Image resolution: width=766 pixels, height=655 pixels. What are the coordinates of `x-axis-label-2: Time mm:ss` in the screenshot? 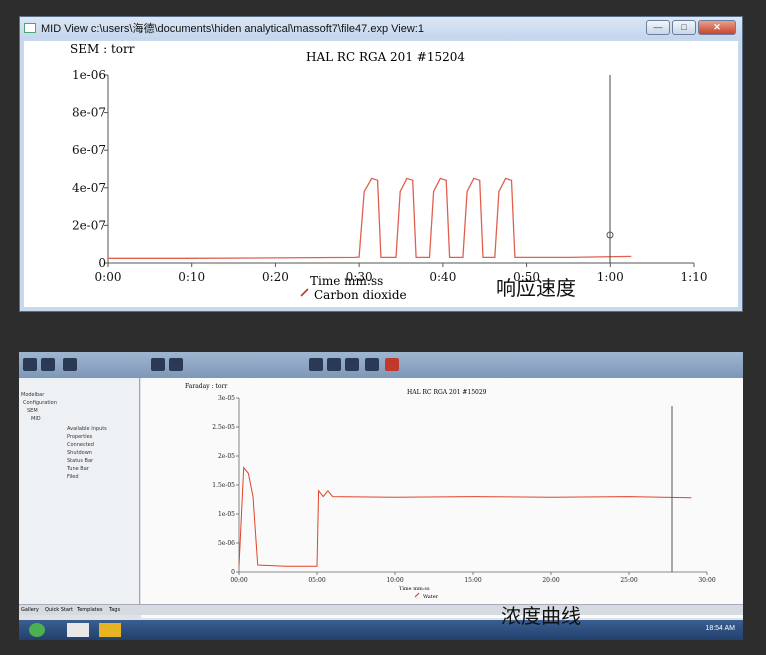 It's located at (414, 589).